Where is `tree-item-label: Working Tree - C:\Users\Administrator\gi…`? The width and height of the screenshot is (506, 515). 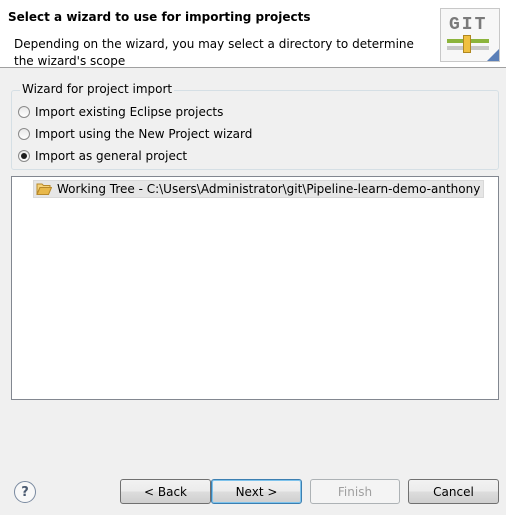 tree-item-label: Working Tree - C:\Users\Administrator\gi… is located at coordinates (269, 189).